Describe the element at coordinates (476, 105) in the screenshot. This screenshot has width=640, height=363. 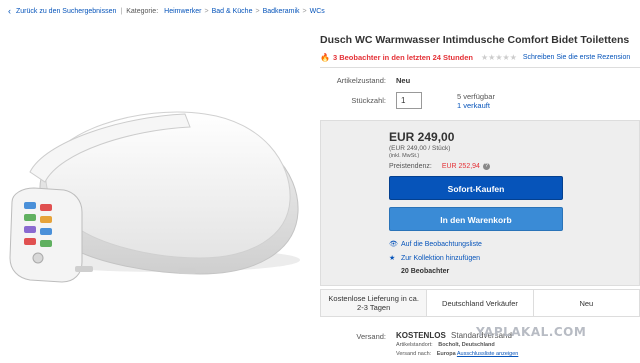
I see `sold-count-link: 1 verkauft` at that location.